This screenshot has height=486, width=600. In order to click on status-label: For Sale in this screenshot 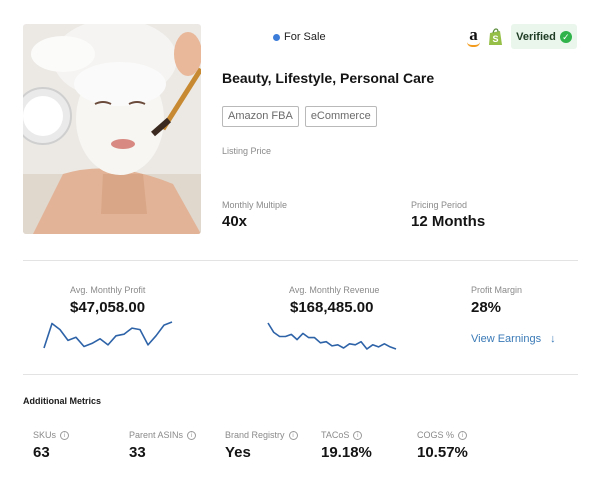, I will do `click(305, 37)`.